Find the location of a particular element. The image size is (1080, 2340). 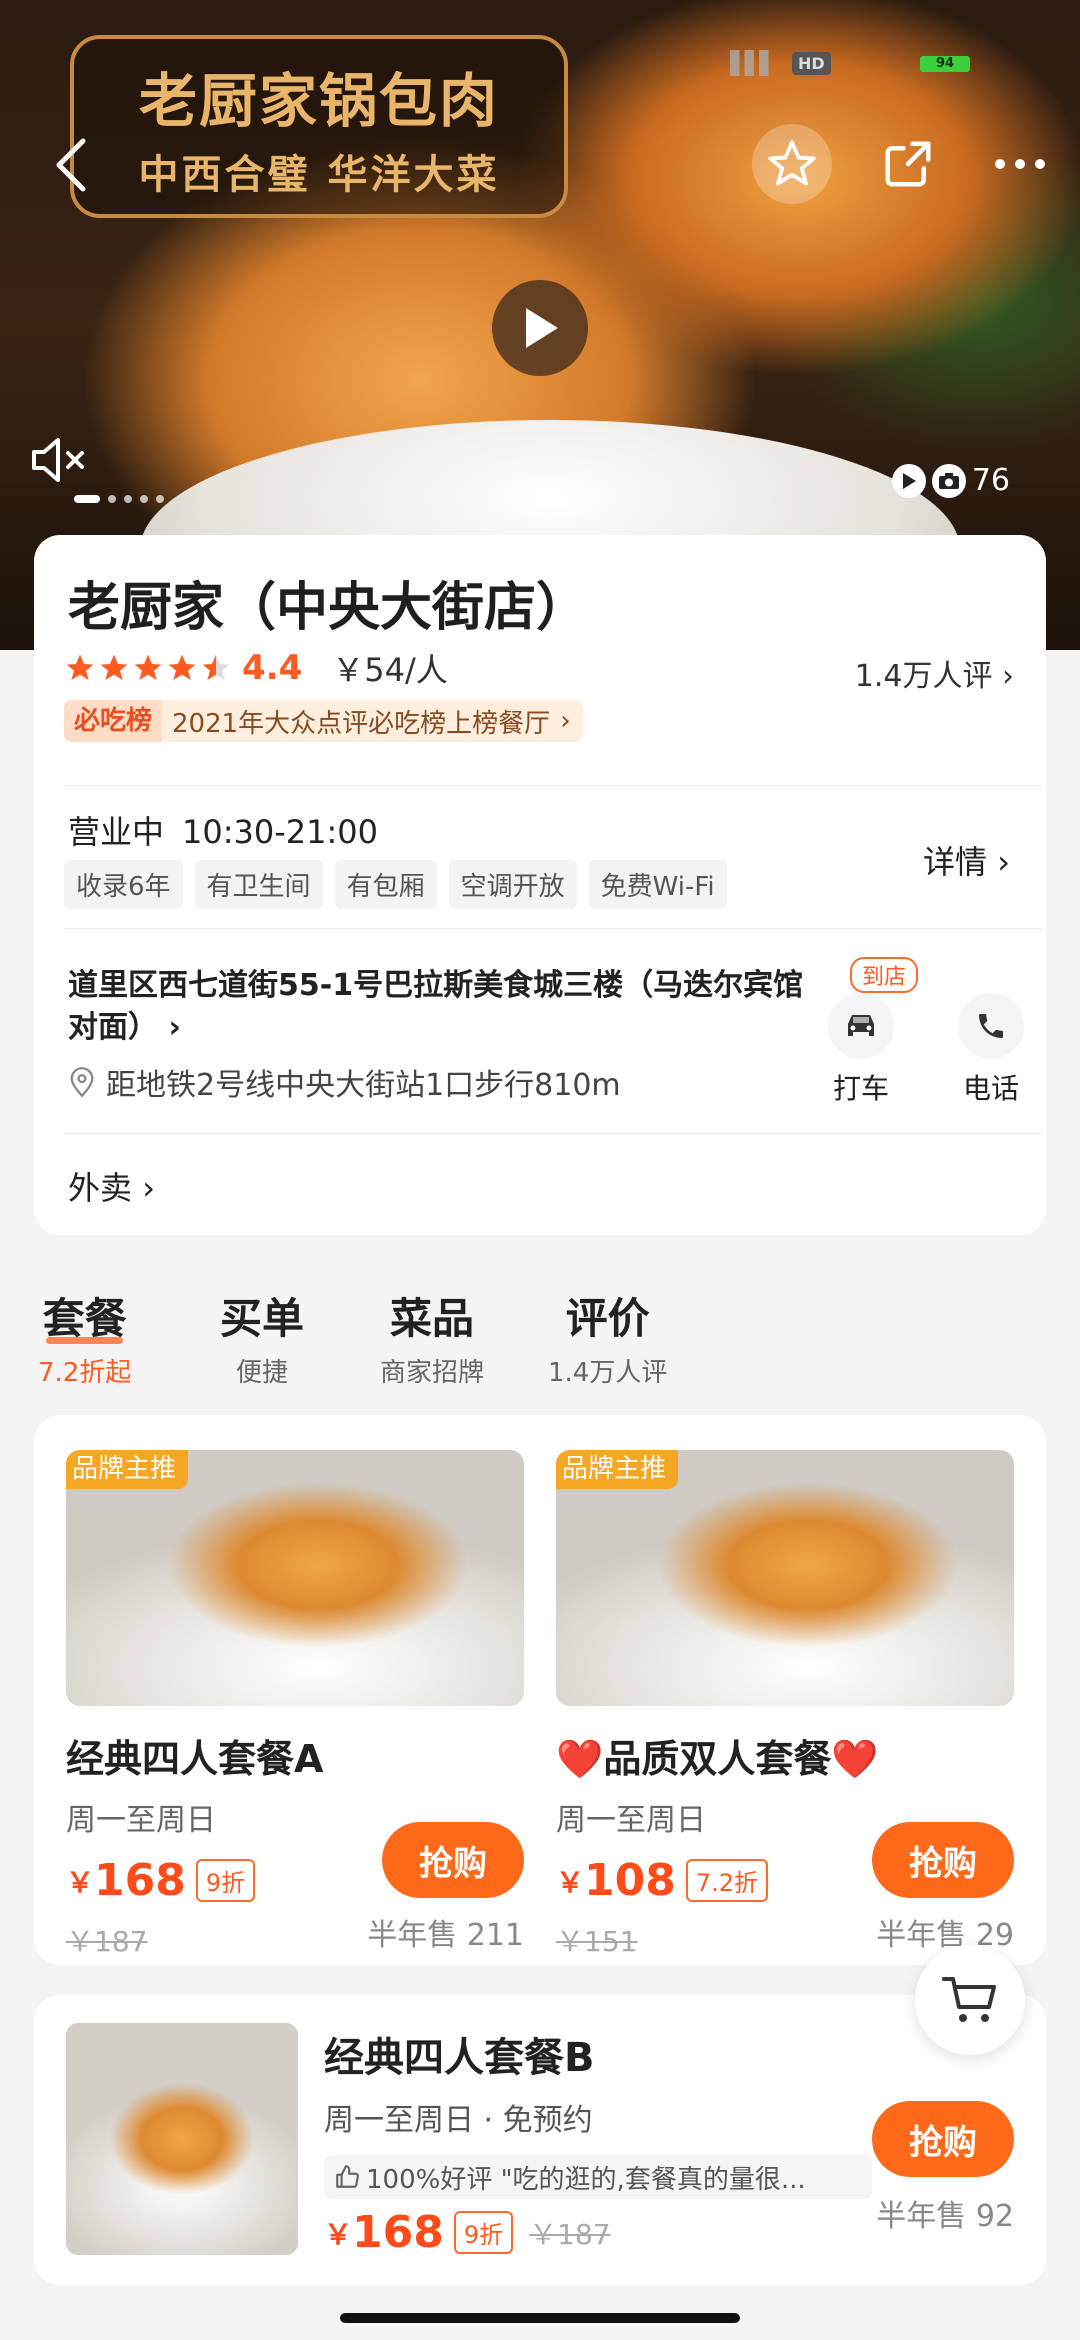

must-eat-logo: 必吃榜 is located at coordinates (113, 721).